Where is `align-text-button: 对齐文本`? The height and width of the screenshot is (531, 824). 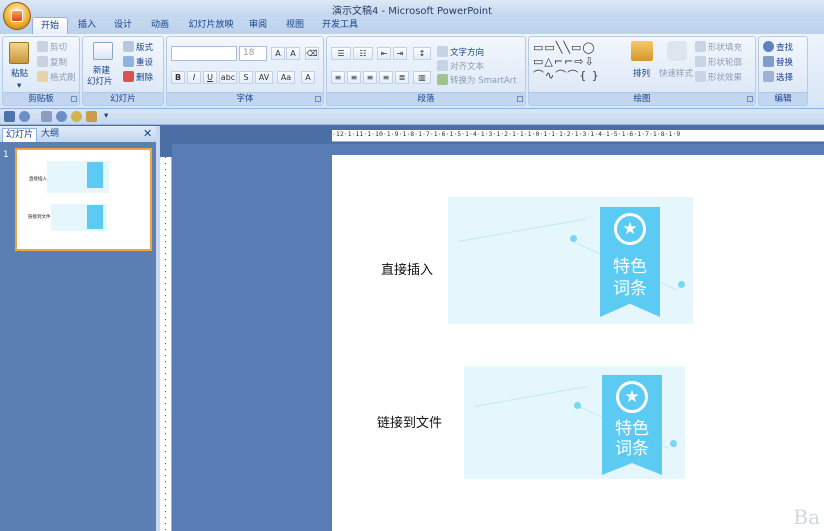
align-text-button: 对齐文本 is located at coordinates (467, 66).